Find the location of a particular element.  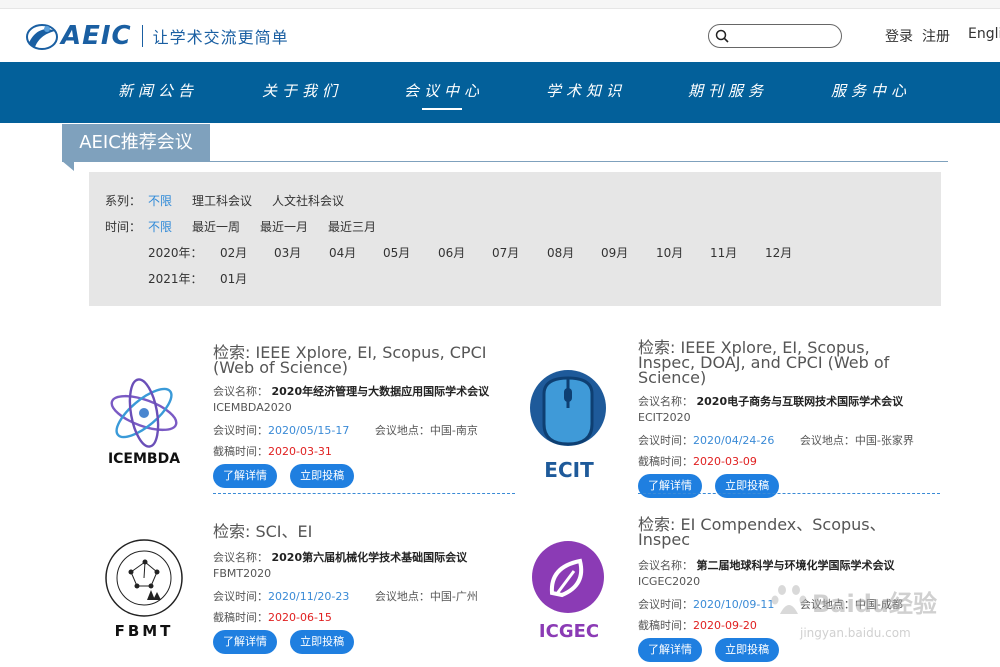

deadline-row: 截稿时间：2020-03-09 is located at coordinates (788, 461).